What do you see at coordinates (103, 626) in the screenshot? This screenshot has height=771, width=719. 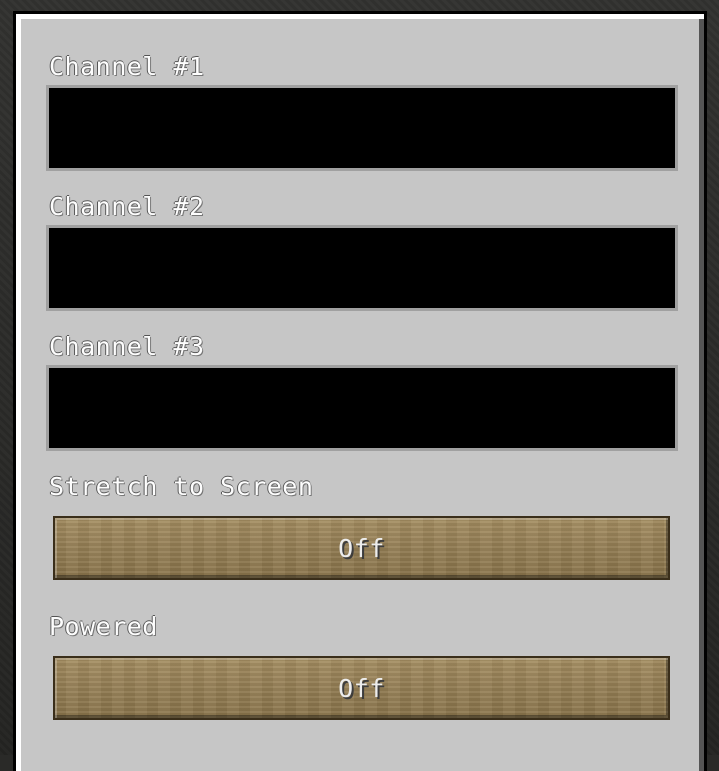 I see `powered-label: Powered` at bounding box center [103, 626].